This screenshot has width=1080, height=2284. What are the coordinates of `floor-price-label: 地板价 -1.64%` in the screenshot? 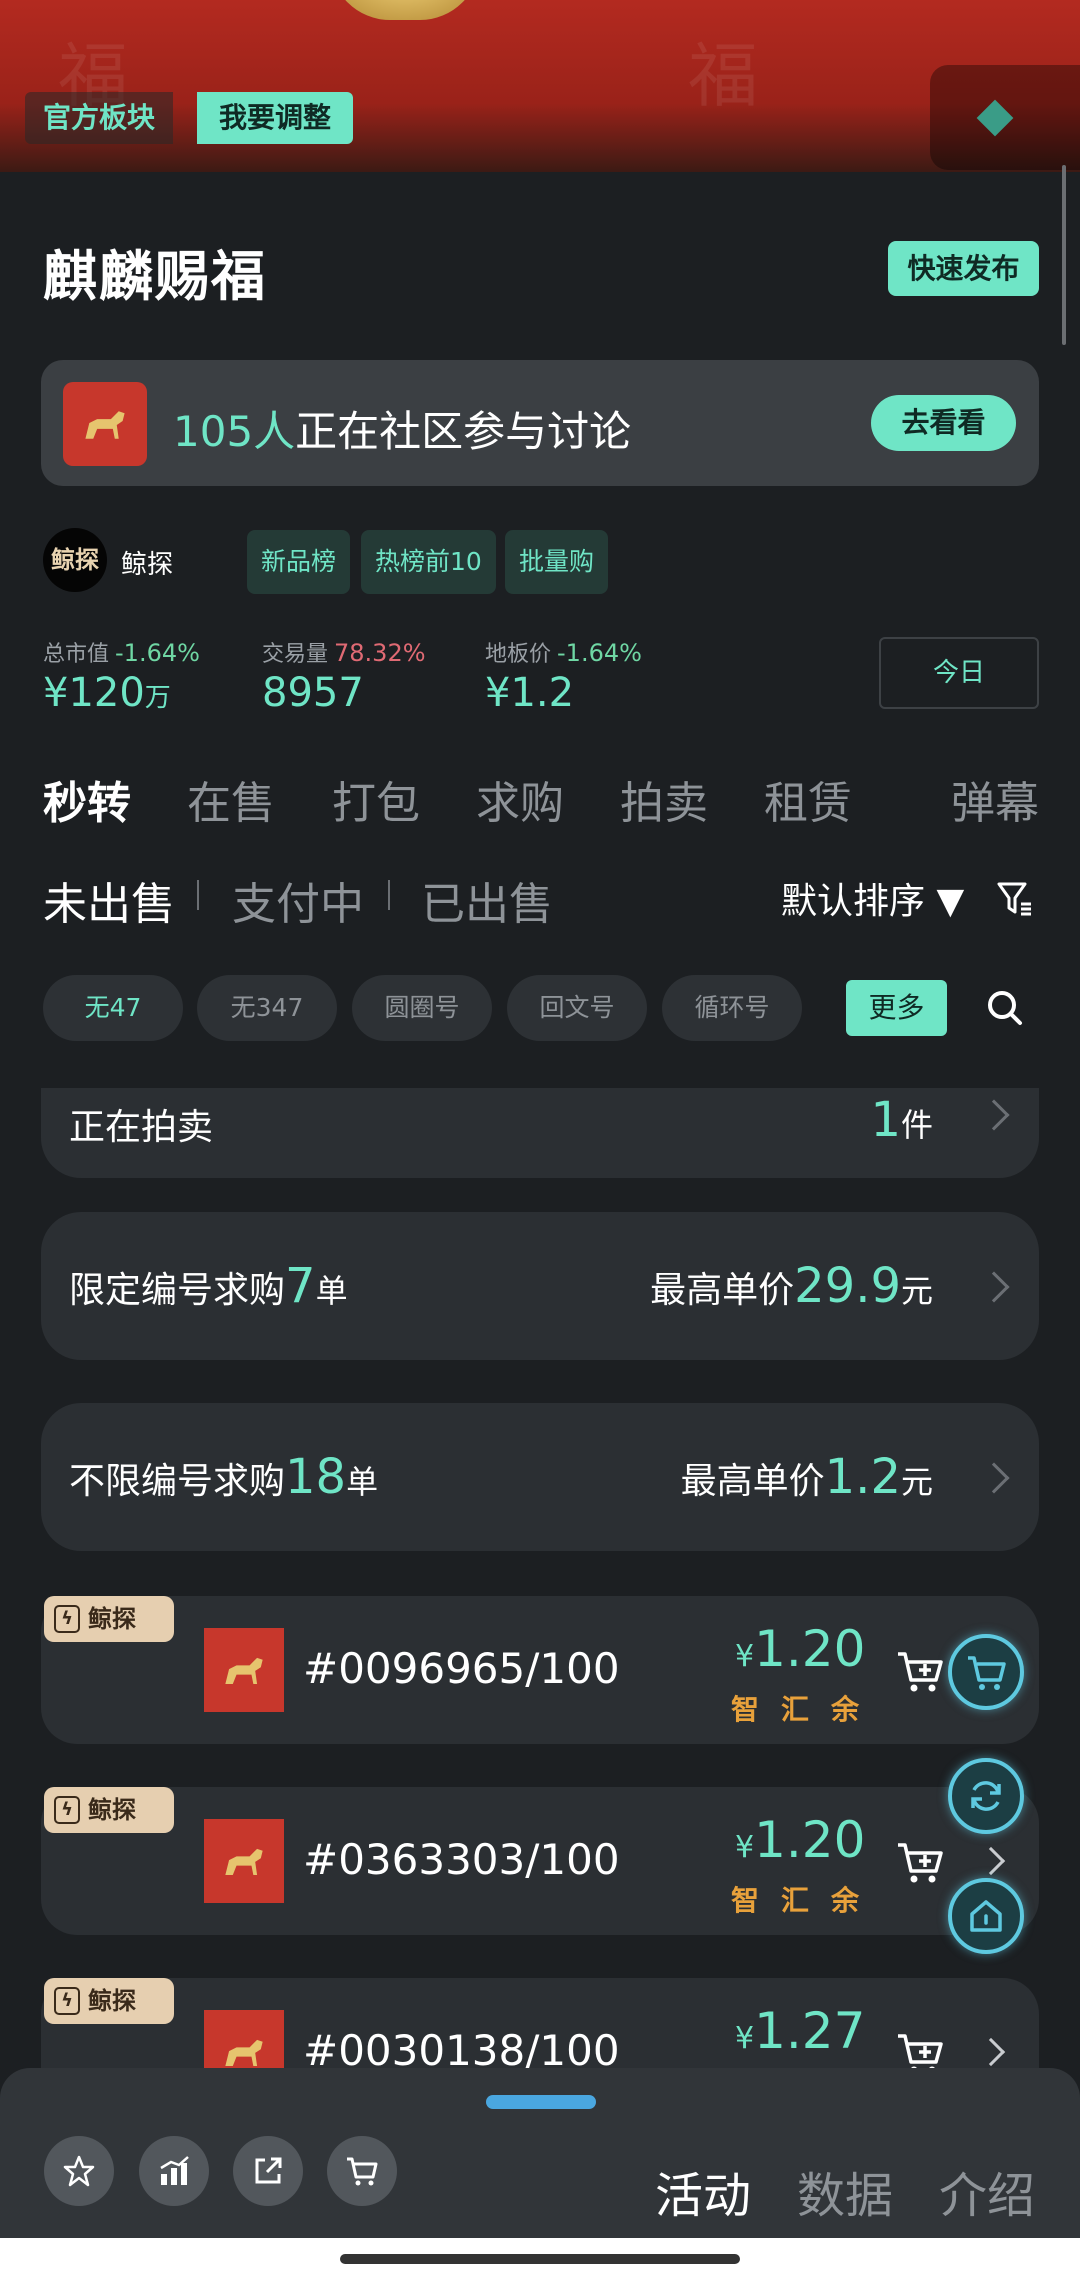 It's located at (563, 653).